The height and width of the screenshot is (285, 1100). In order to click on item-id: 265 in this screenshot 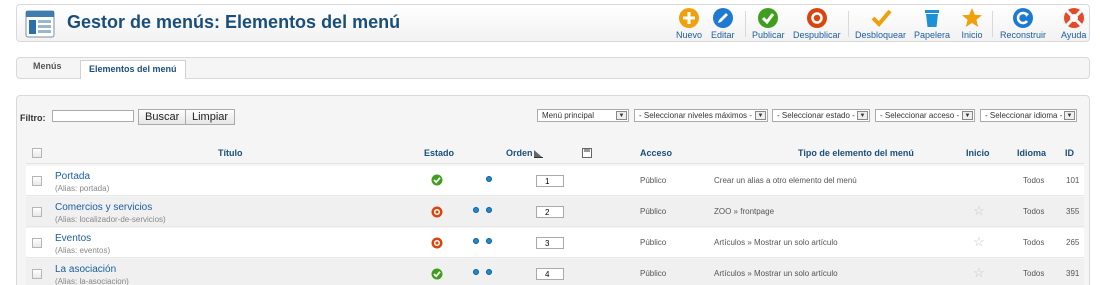, I will do `click(1073, 242)`.